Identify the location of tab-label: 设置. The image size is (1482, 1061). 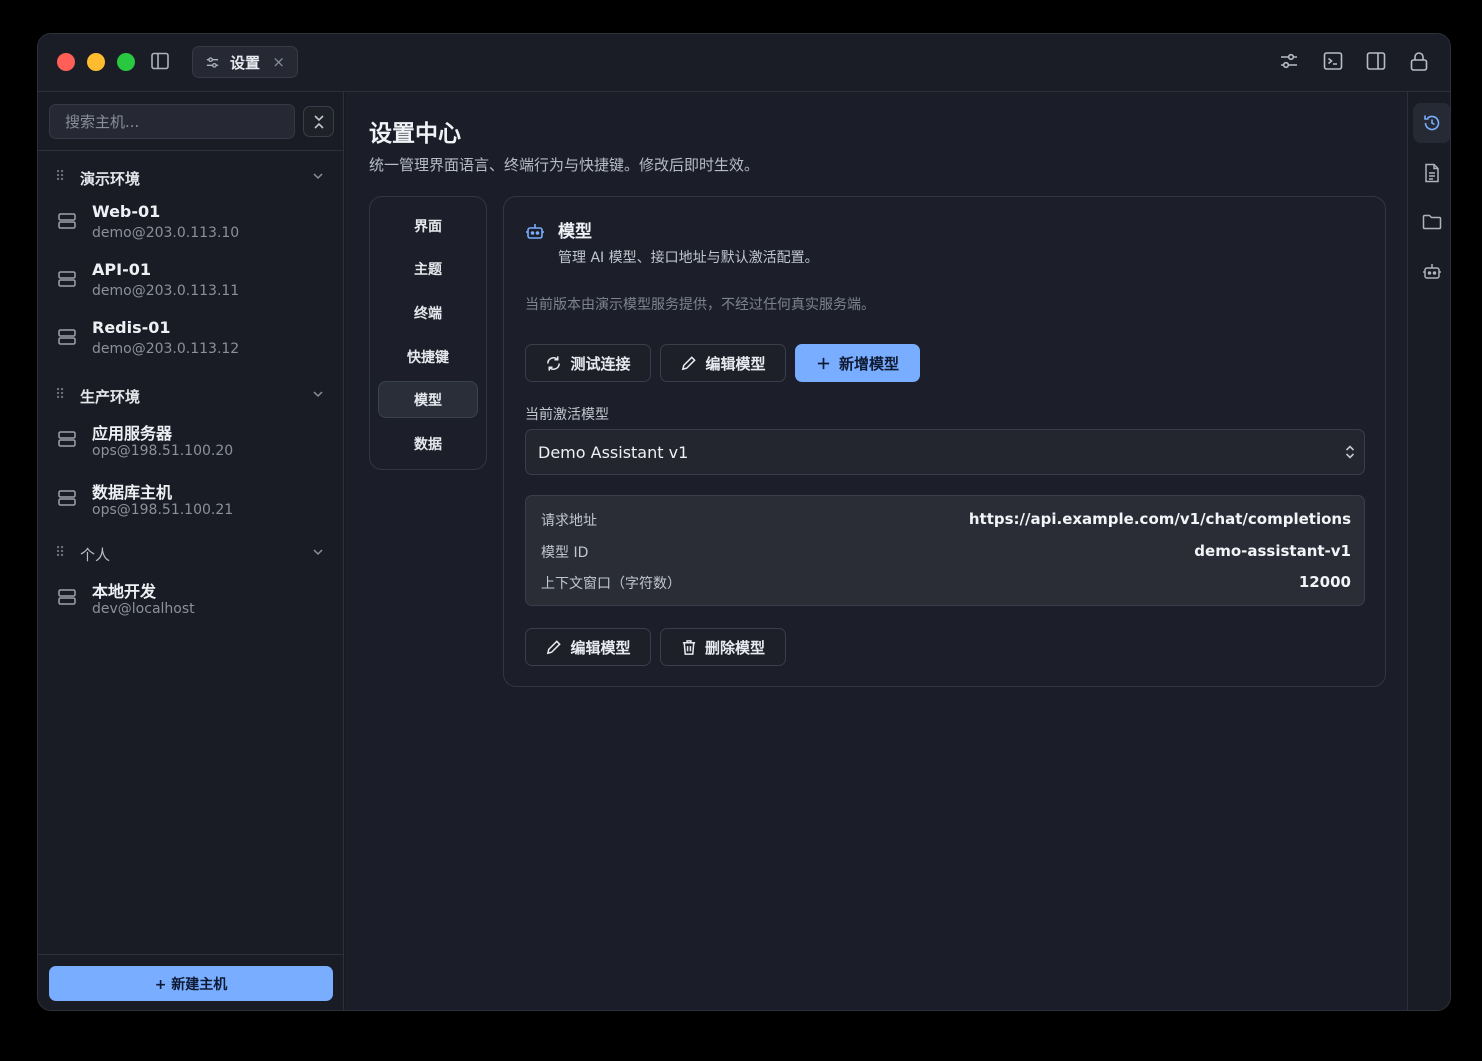
(245, 62).